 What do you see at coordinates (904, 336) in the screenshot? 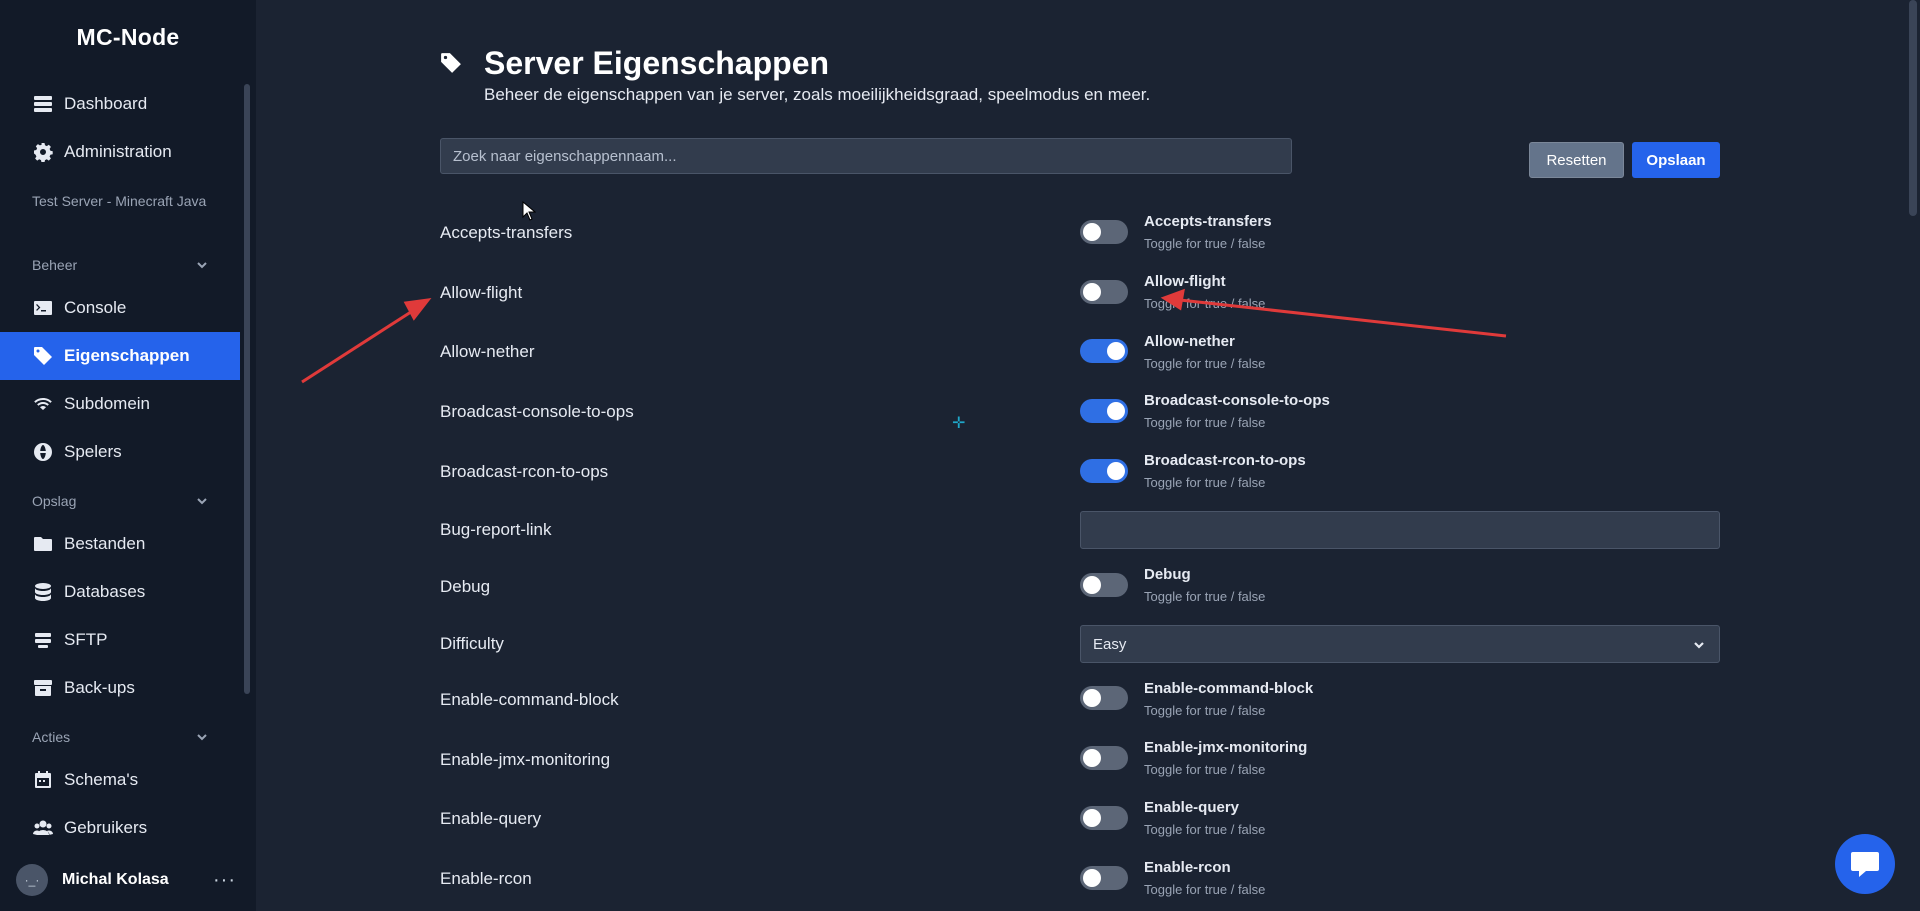
I see `annotation-arrows` at bounding box center [904, 336].